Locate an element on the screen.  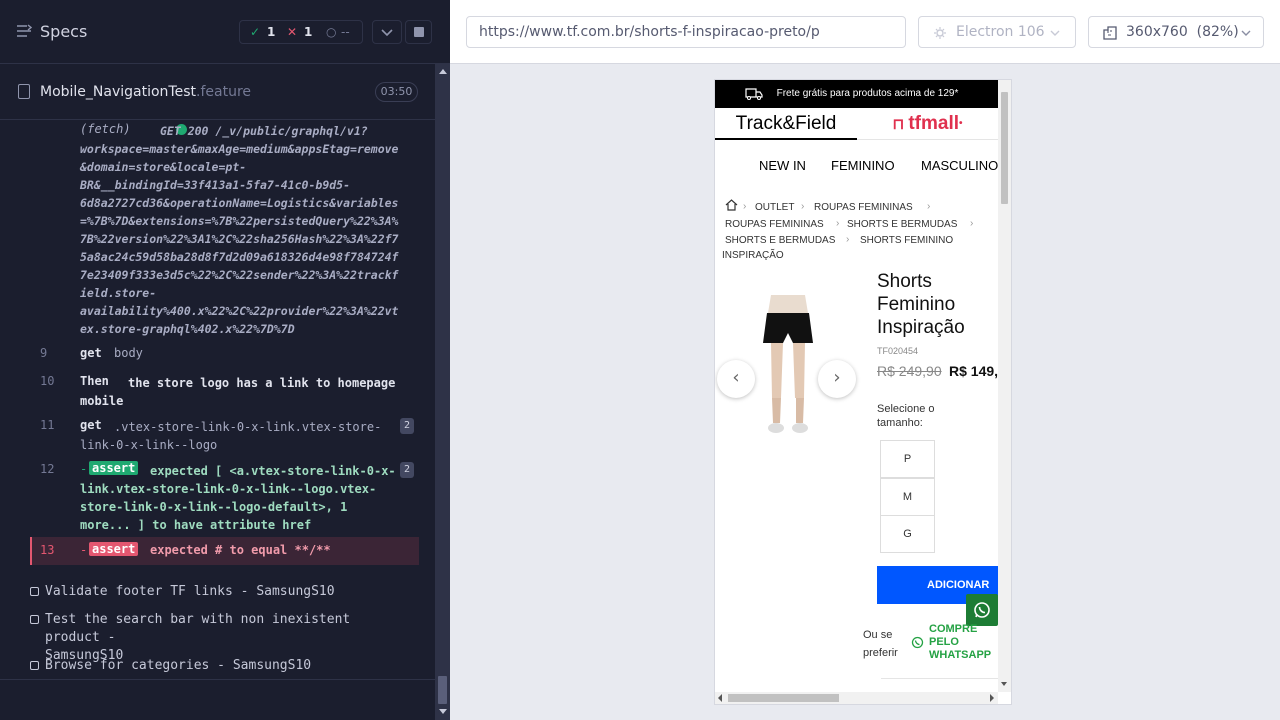
assert-tag: assert is located at coordinates (114, 549).